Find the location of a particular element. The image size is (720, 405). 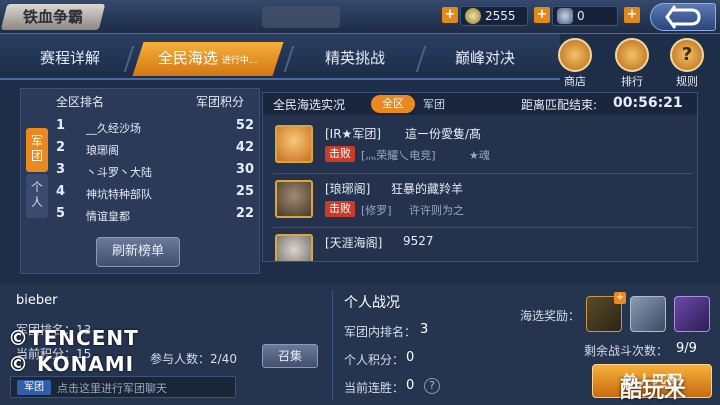

row-points: 42 is located at coordinates (244, 147).